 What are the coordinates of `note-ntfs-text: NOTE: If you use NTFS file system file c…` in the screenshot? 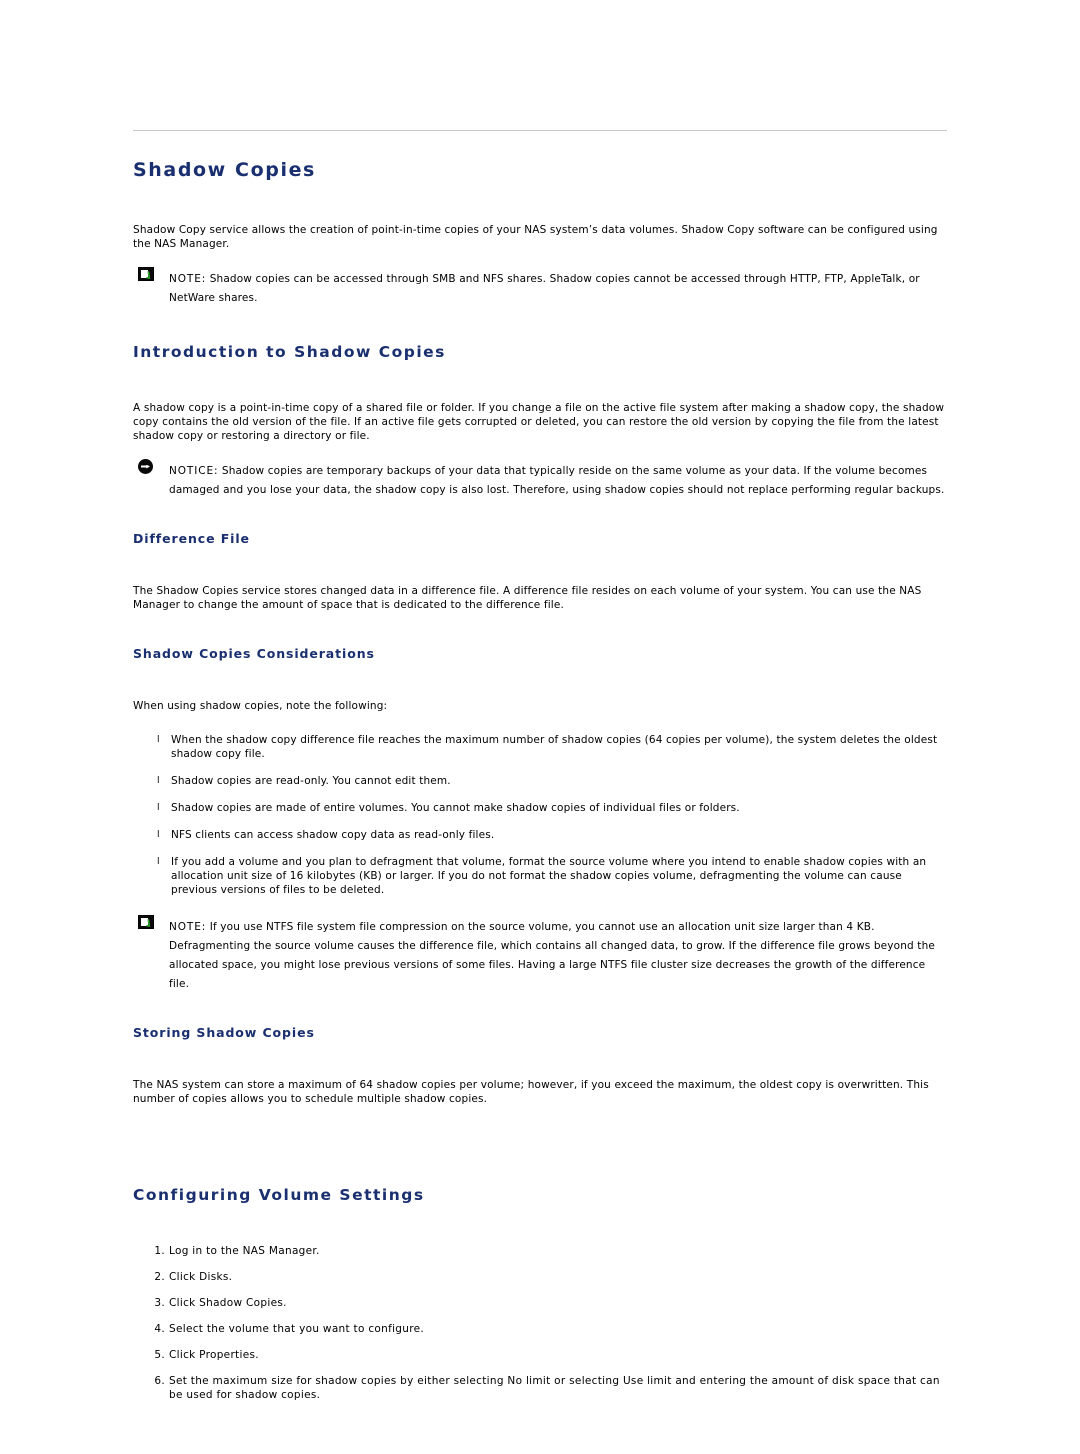 It's located at (552, 955).